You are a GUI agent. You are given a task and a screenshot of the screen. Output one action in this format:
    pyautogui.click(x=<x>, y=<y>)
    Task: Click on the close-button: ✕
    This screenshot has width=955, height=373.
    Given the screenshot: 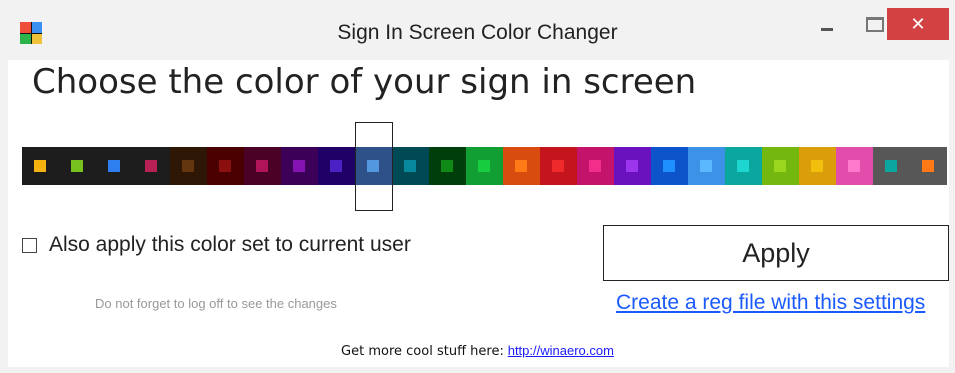 What is the action you would take?
    pyautogui.click(x=918, y=24)
    